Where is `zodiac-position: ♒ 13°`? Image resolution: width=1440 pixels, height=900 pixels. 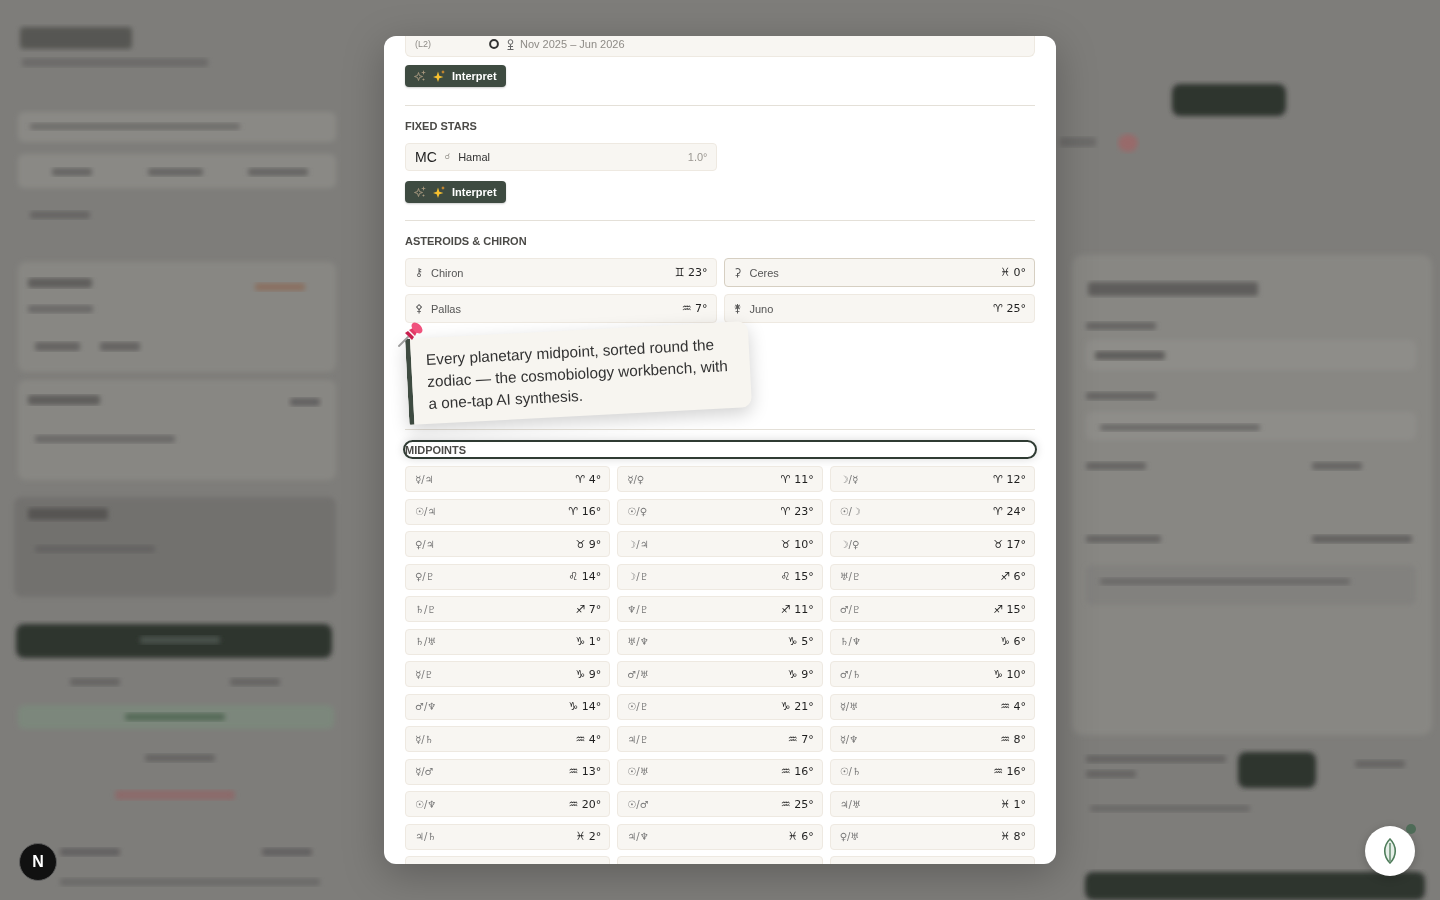
zodiac-position: ♒ 13° is located at coordinates (585, 771).